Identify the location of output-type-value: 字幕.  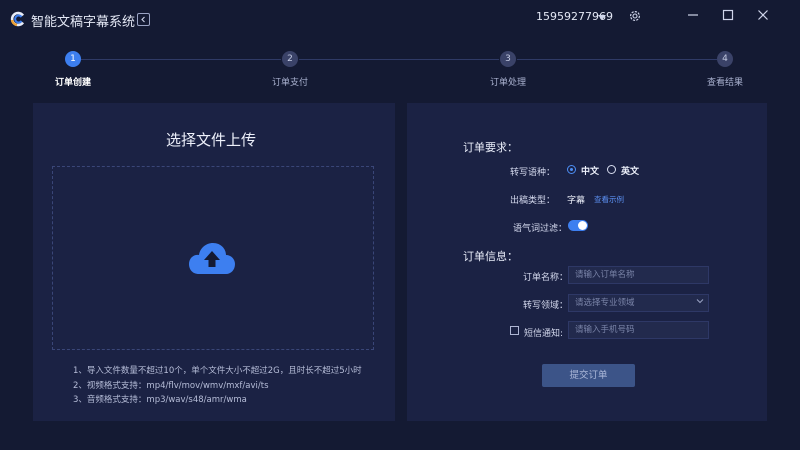
(576, 201).